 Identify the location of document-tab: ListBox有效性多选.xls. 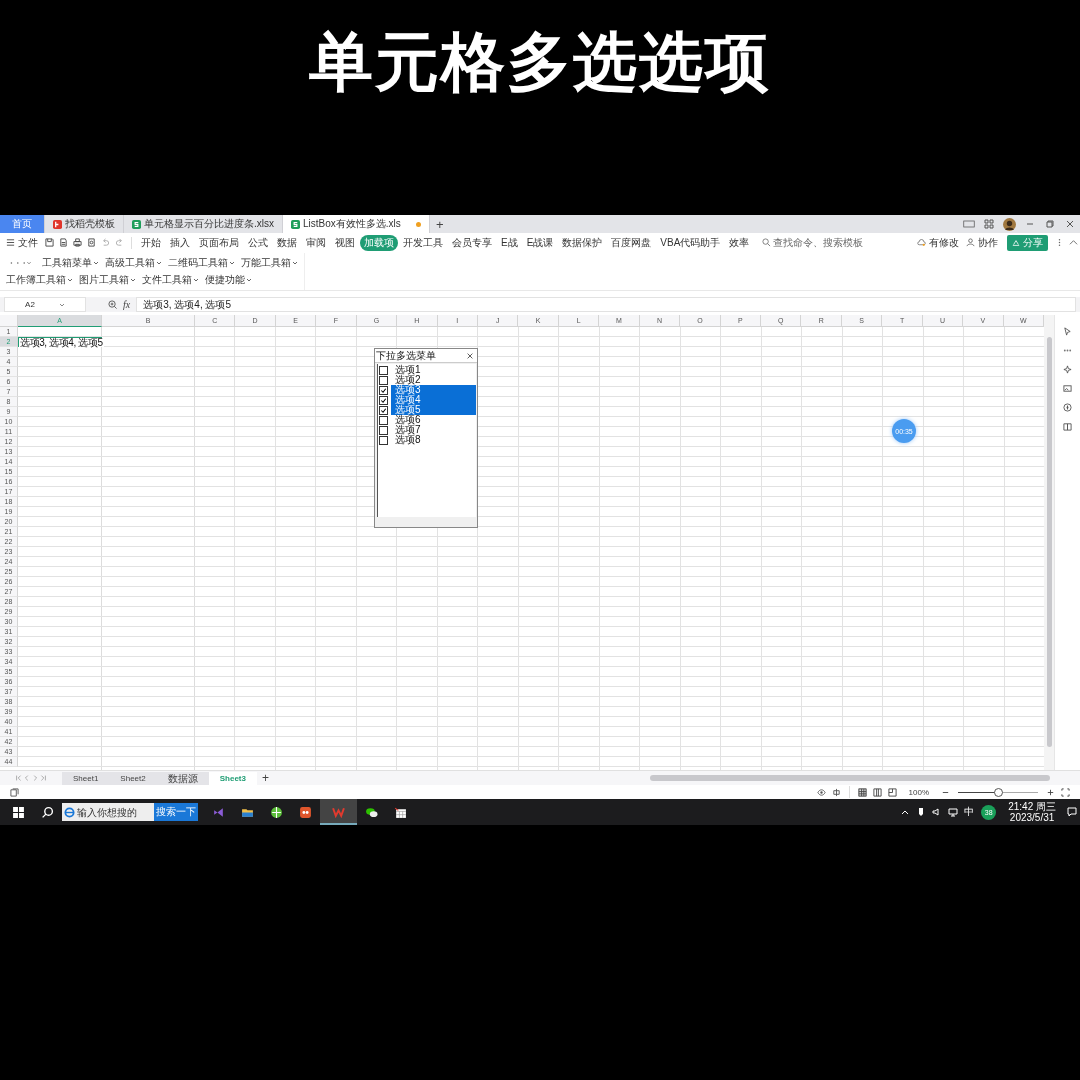
(356, 224).